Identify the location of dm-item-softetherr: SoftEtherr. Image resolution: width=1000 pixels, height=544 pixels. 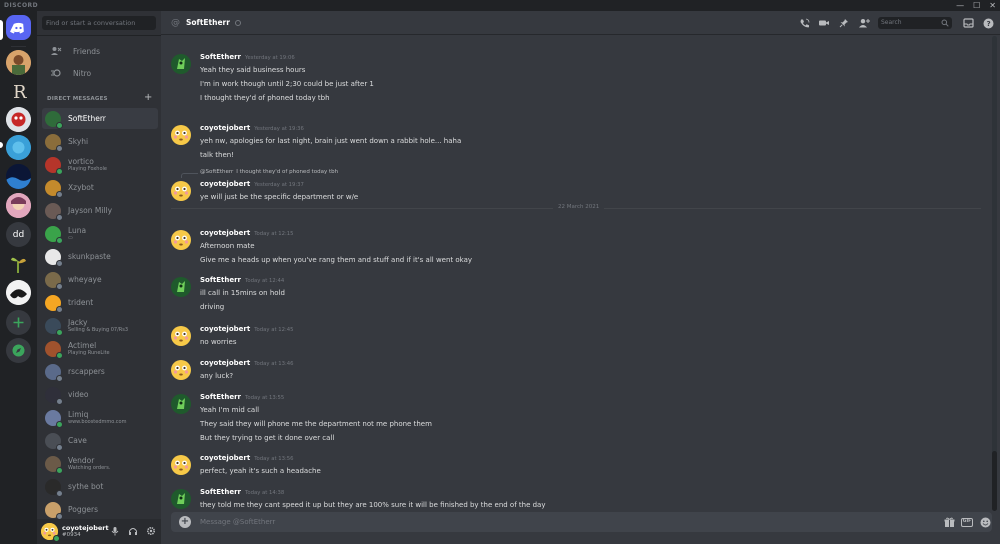
(100, 118).